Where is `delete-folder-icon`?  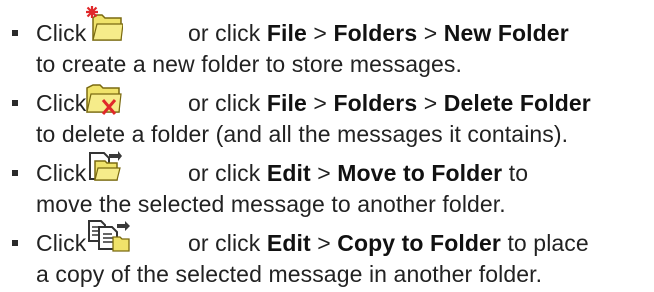
delete-folder-icon is located at coordinates (103, 99).